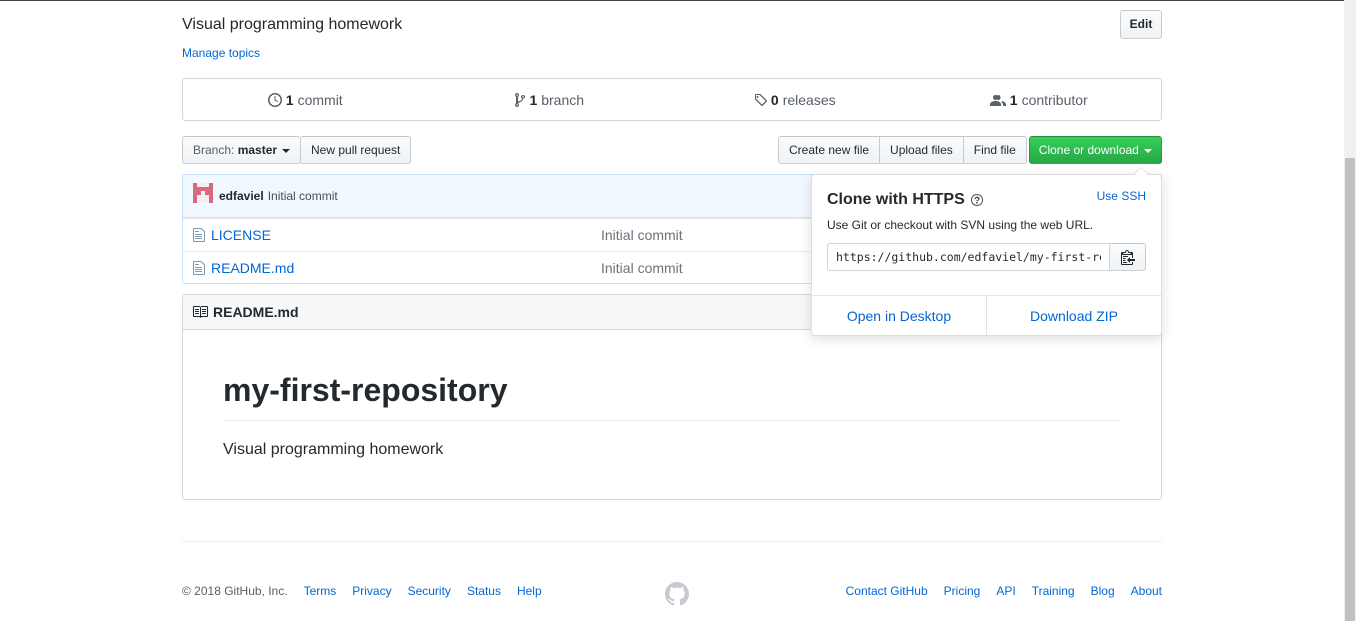 The width and height of the screenshot is (1356, 621). I want to click on github-mark-icon, so click(677, 595).